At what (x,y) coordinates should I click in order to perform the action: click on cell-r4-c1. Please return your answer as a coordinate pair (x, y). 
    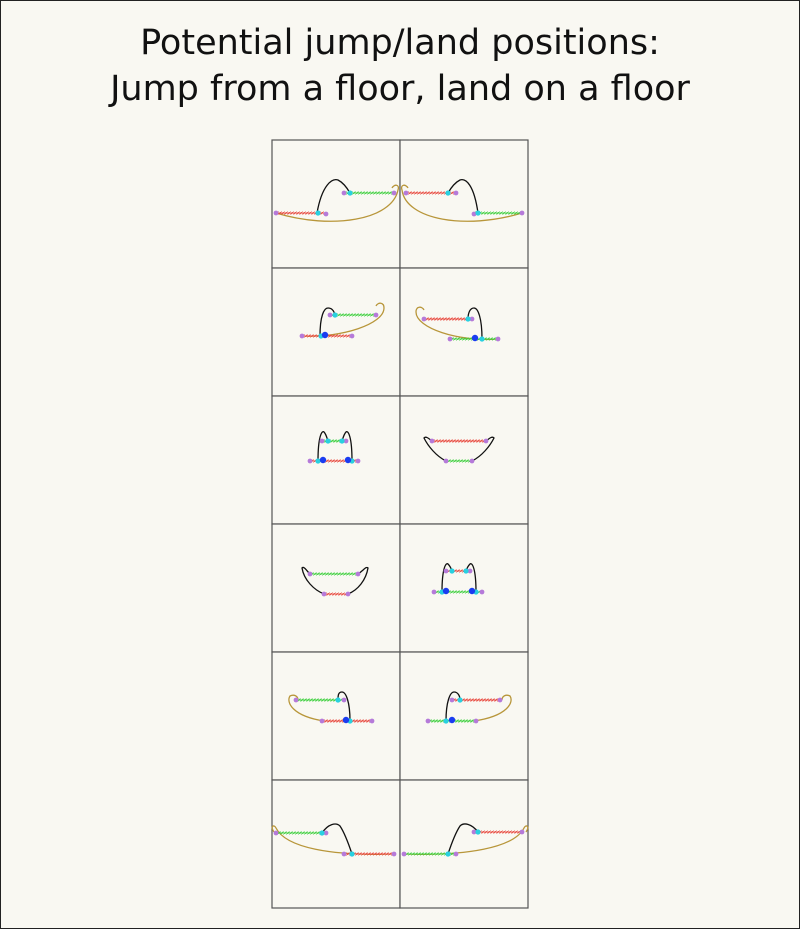
    Looking at the image, I should click on (336, 588).